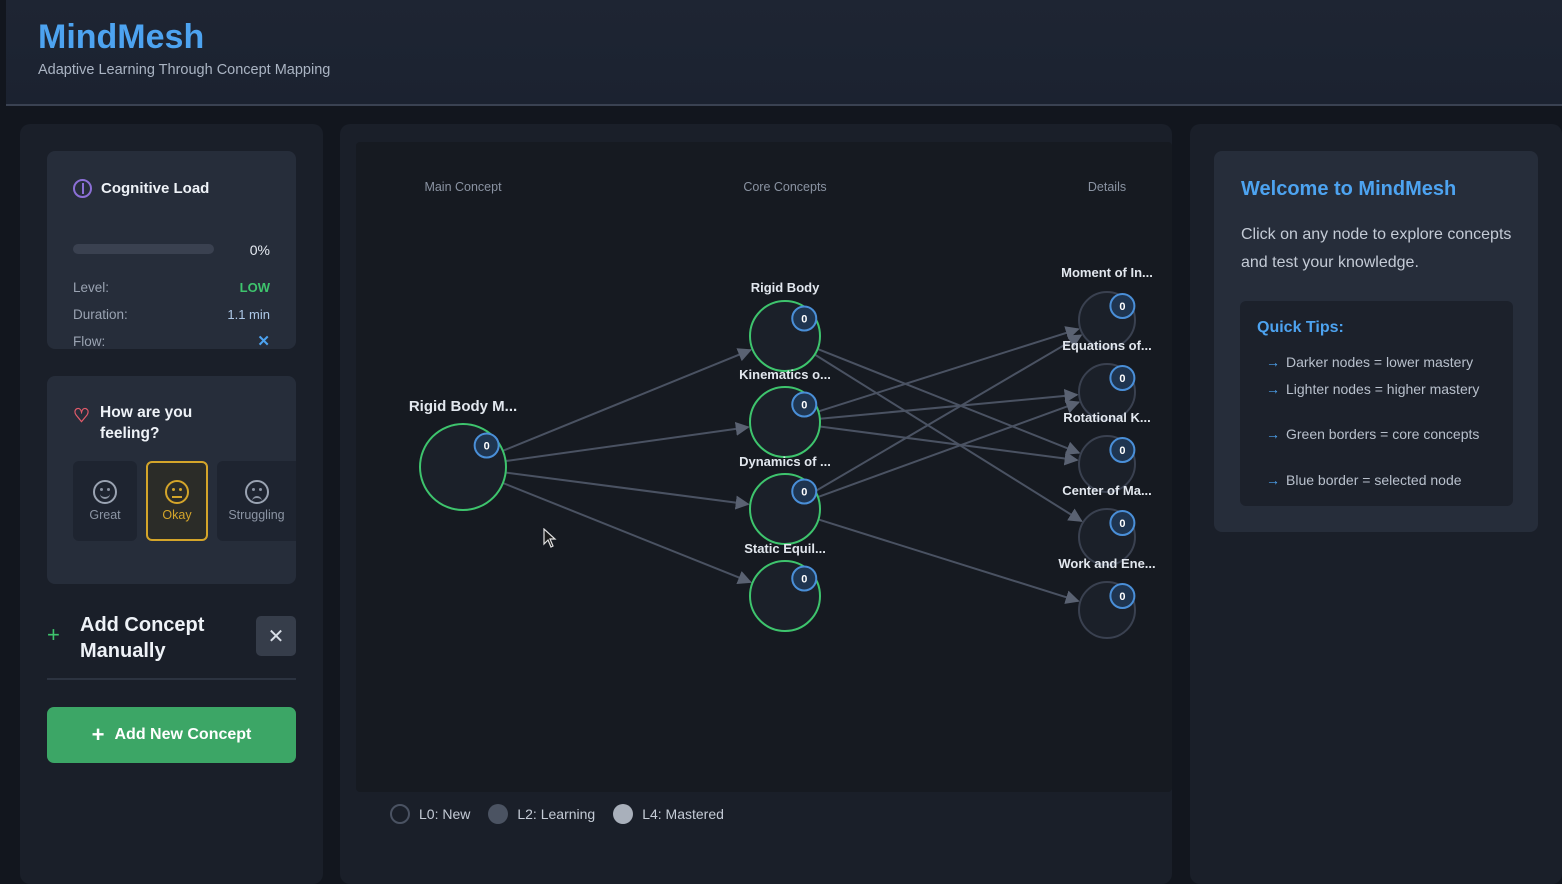 The image size is (1562, 884). I want to click on mood-okay-button: Okay, so click(177, 501).